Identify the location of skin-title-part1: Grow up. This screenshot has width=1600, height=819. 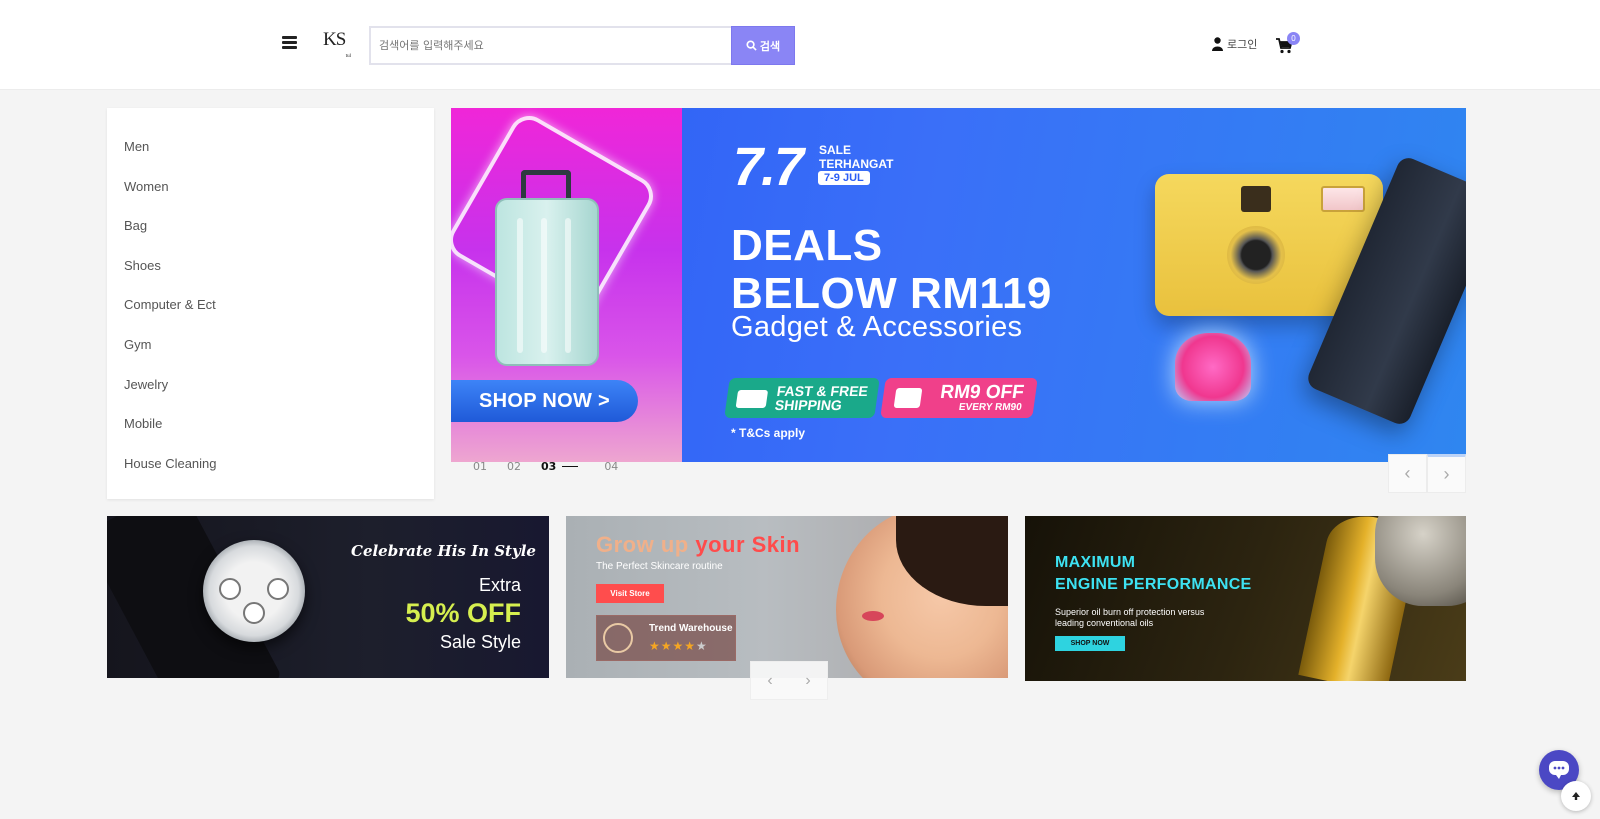
(646, 544).